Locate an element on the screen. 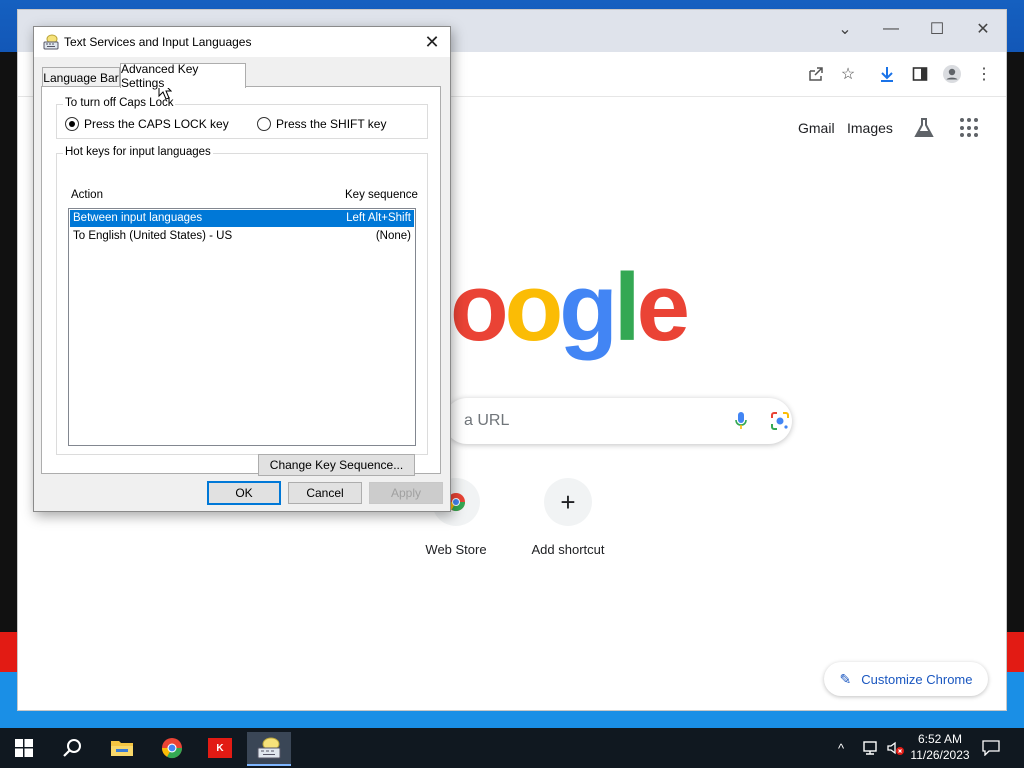 The height and width of the screenshot is (768, 1024). close-window-button: ✕ is located at coordinates (983, 29).